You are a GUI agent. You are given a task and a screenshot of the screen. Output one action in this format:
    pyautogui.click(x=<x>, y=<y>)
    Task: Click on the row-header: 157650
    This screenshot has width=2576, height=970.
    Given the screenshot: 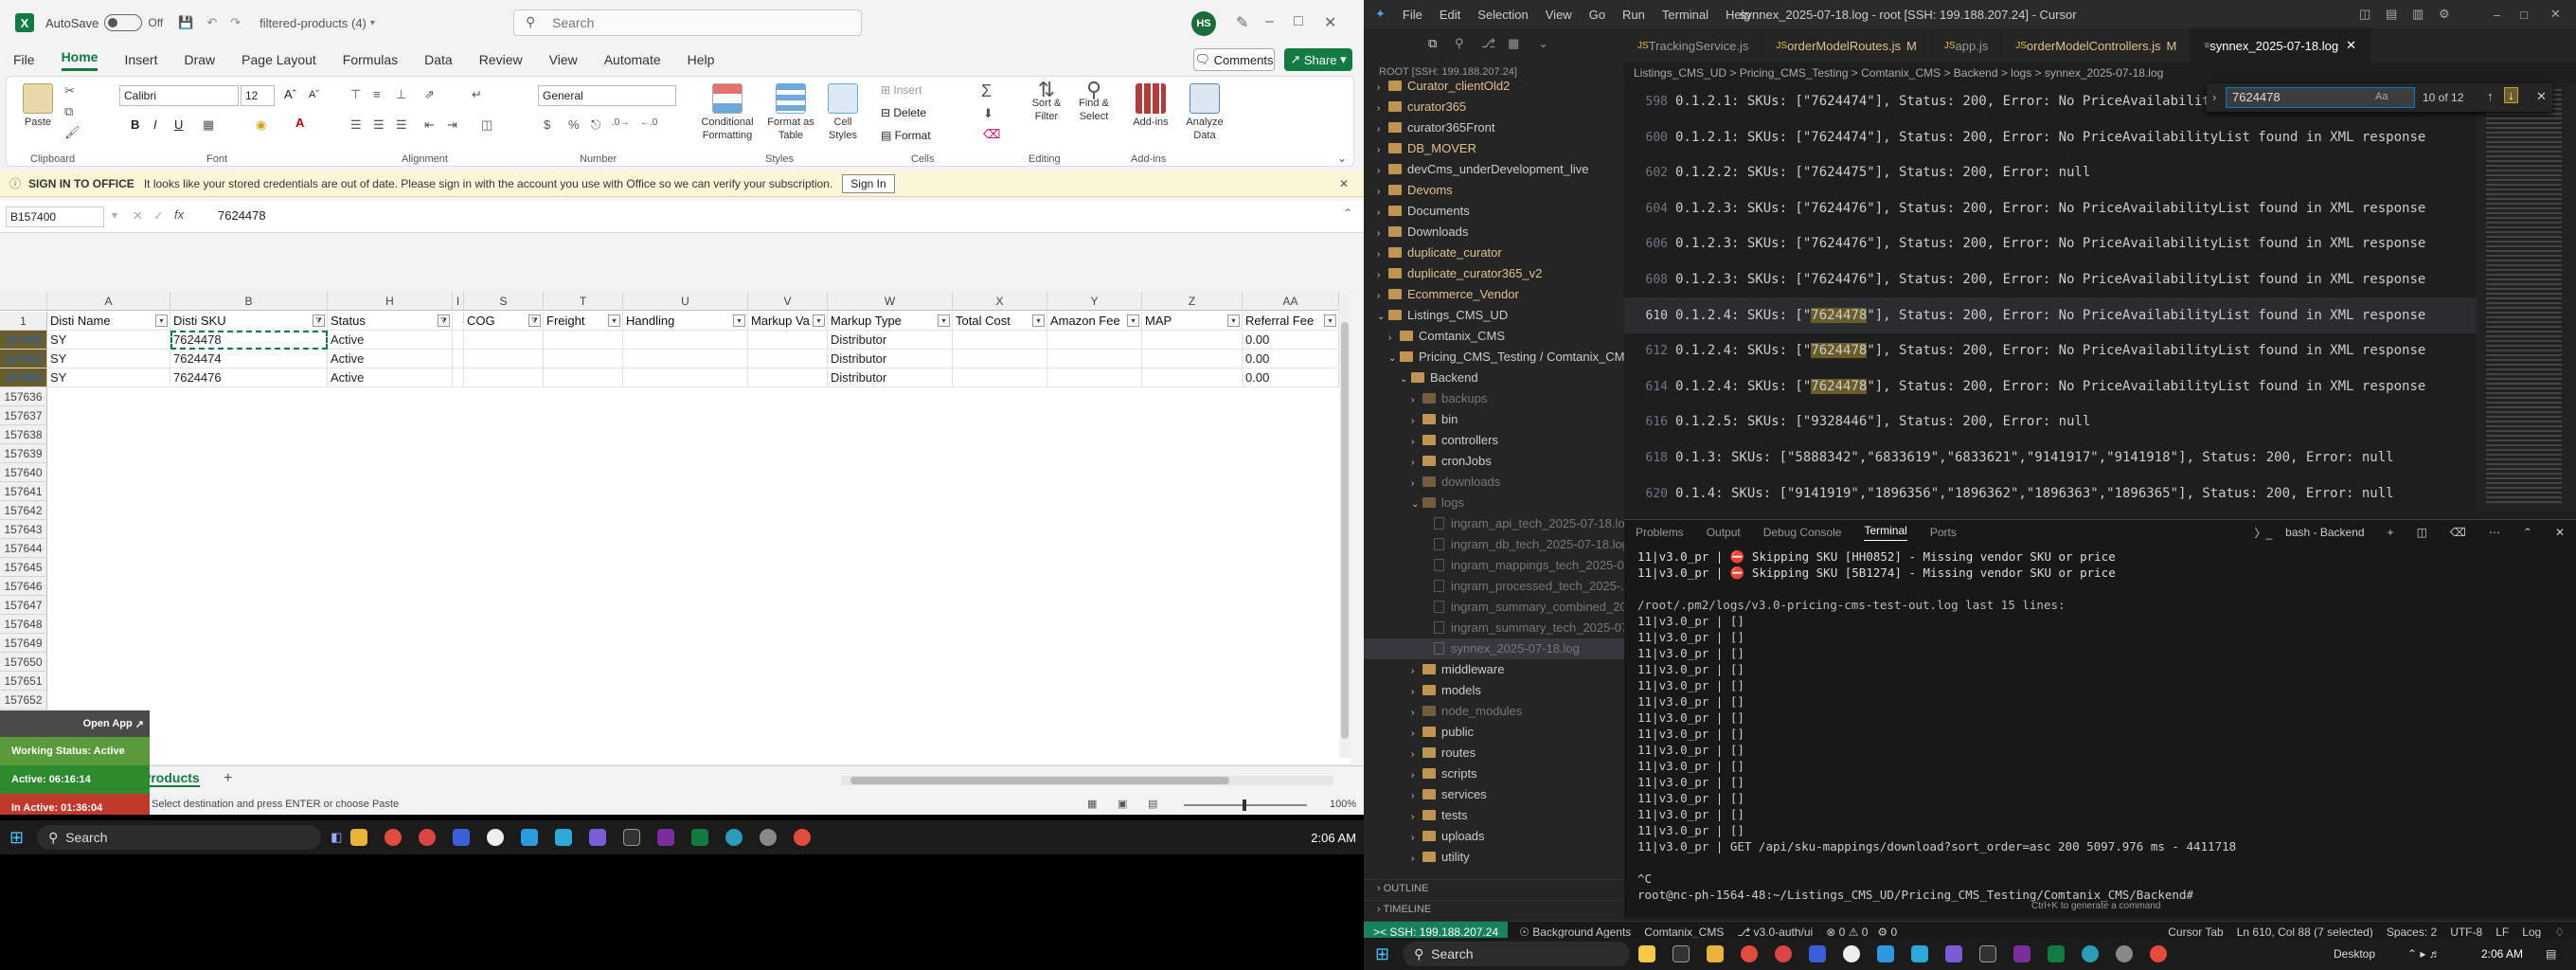 What is the action you would take?
    pyautogui.click(x=23, y=662)
    